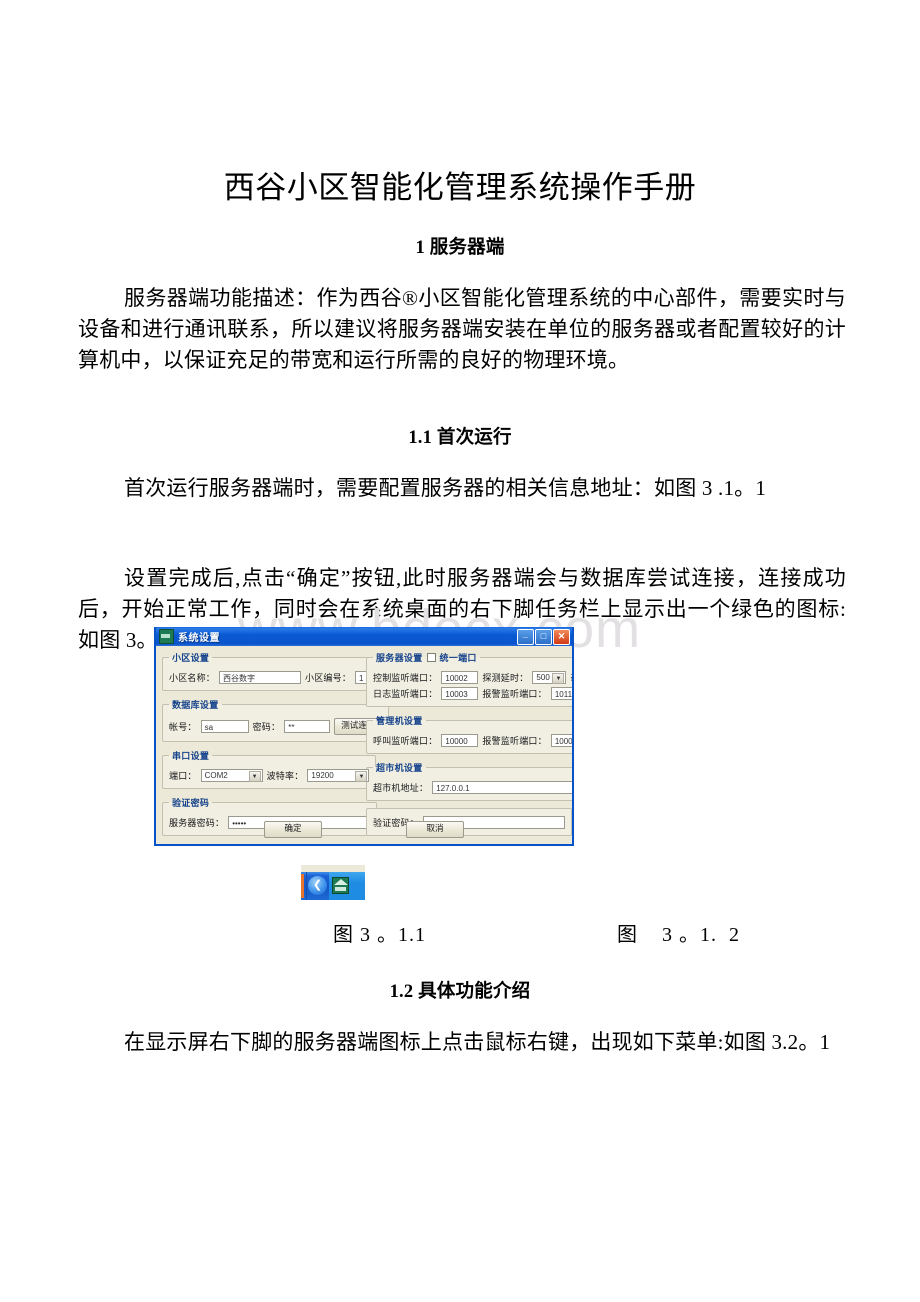 Image resolution: width=920 pixels, height=1302 pixels. What do you see at coordinates (543, 677) in the screenshot?
I see `probe-delay-value: 500` at bounding box center [543, 677].